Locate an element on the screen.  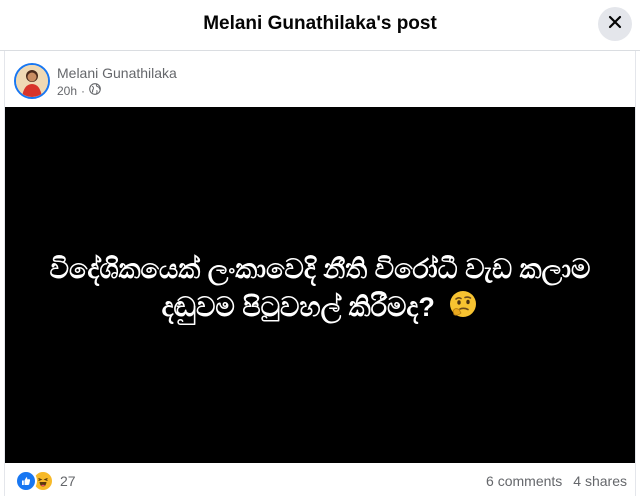
thinking-face-emoji is located at coordinates (463, 309).